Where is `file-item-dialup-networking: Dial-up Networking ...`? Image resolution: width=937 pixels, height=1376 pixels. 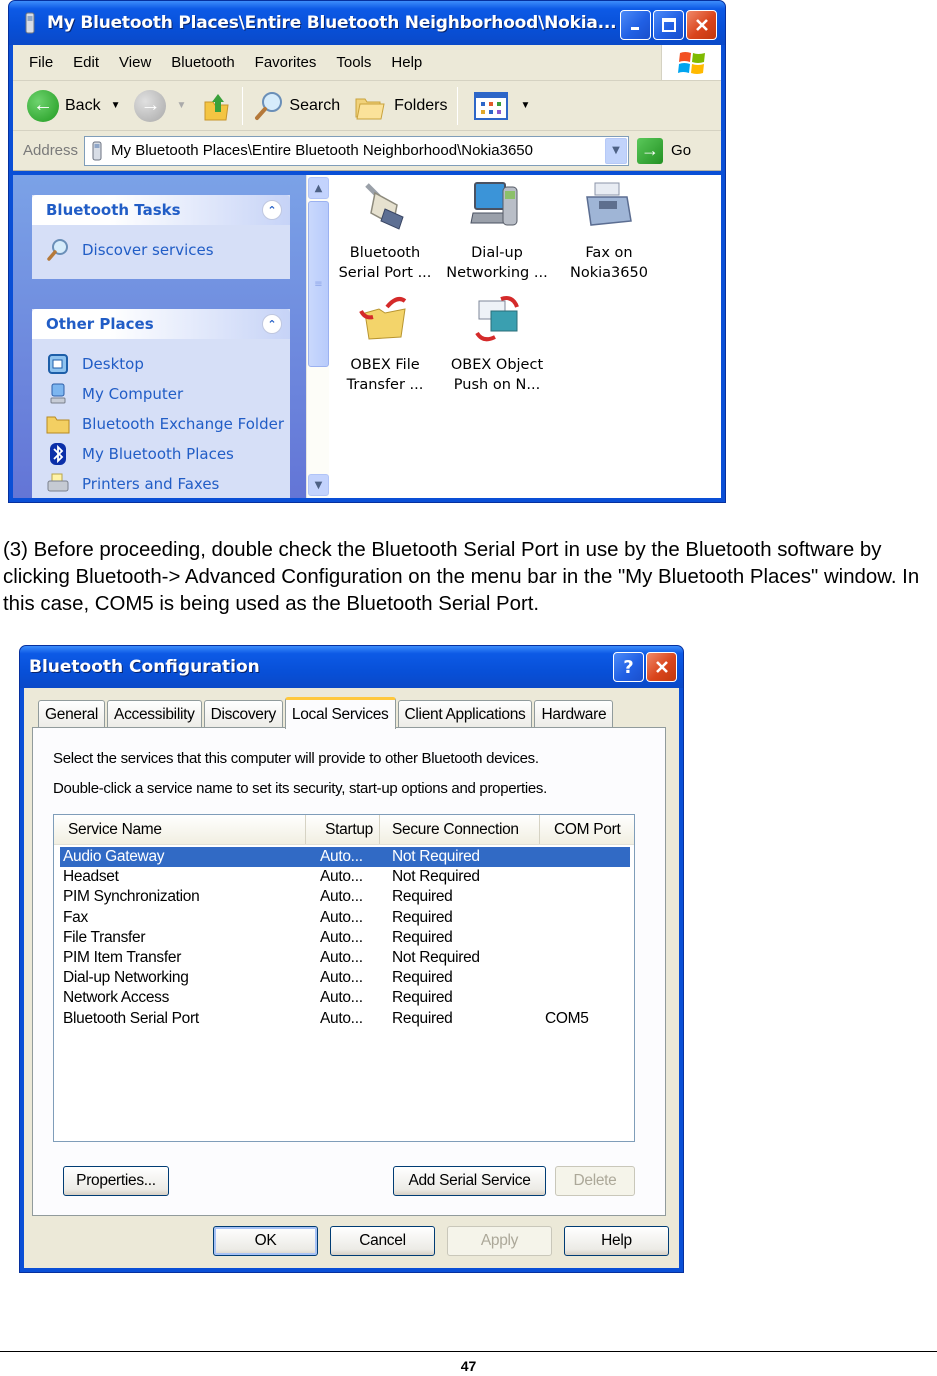 file-item-dialup-networking: Dial-up Networking ... is located at coordinates (497, 231).